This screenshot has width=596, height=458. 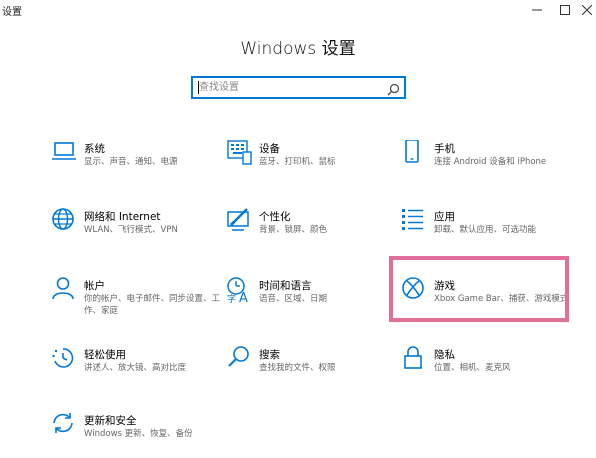 What do you see at coordinates (297, 162) in the screenshot?
I see `tile-description: 蓝牙、打印机、鼠标` at bounding box center [297, 162].